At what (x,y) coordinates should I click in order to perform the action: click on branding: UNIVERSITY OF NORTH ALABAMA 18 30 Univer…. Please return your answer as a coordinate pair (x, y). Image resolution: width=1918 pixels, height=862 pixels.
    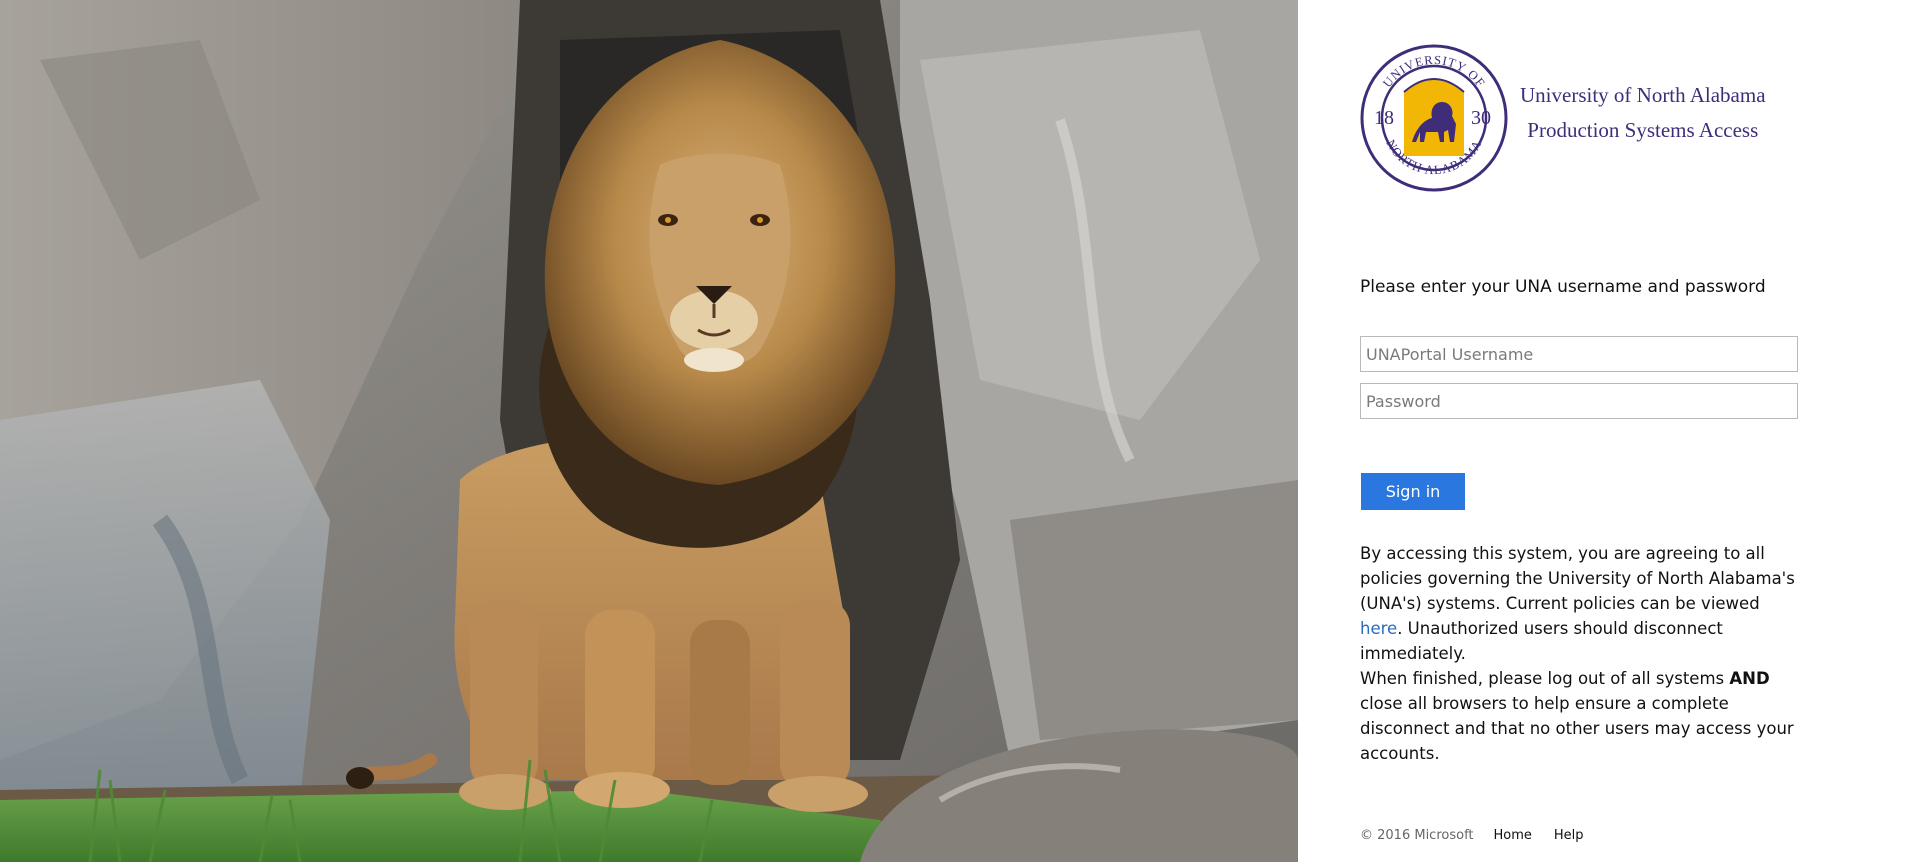
    Looking at the image, I should click on (1563, 118).